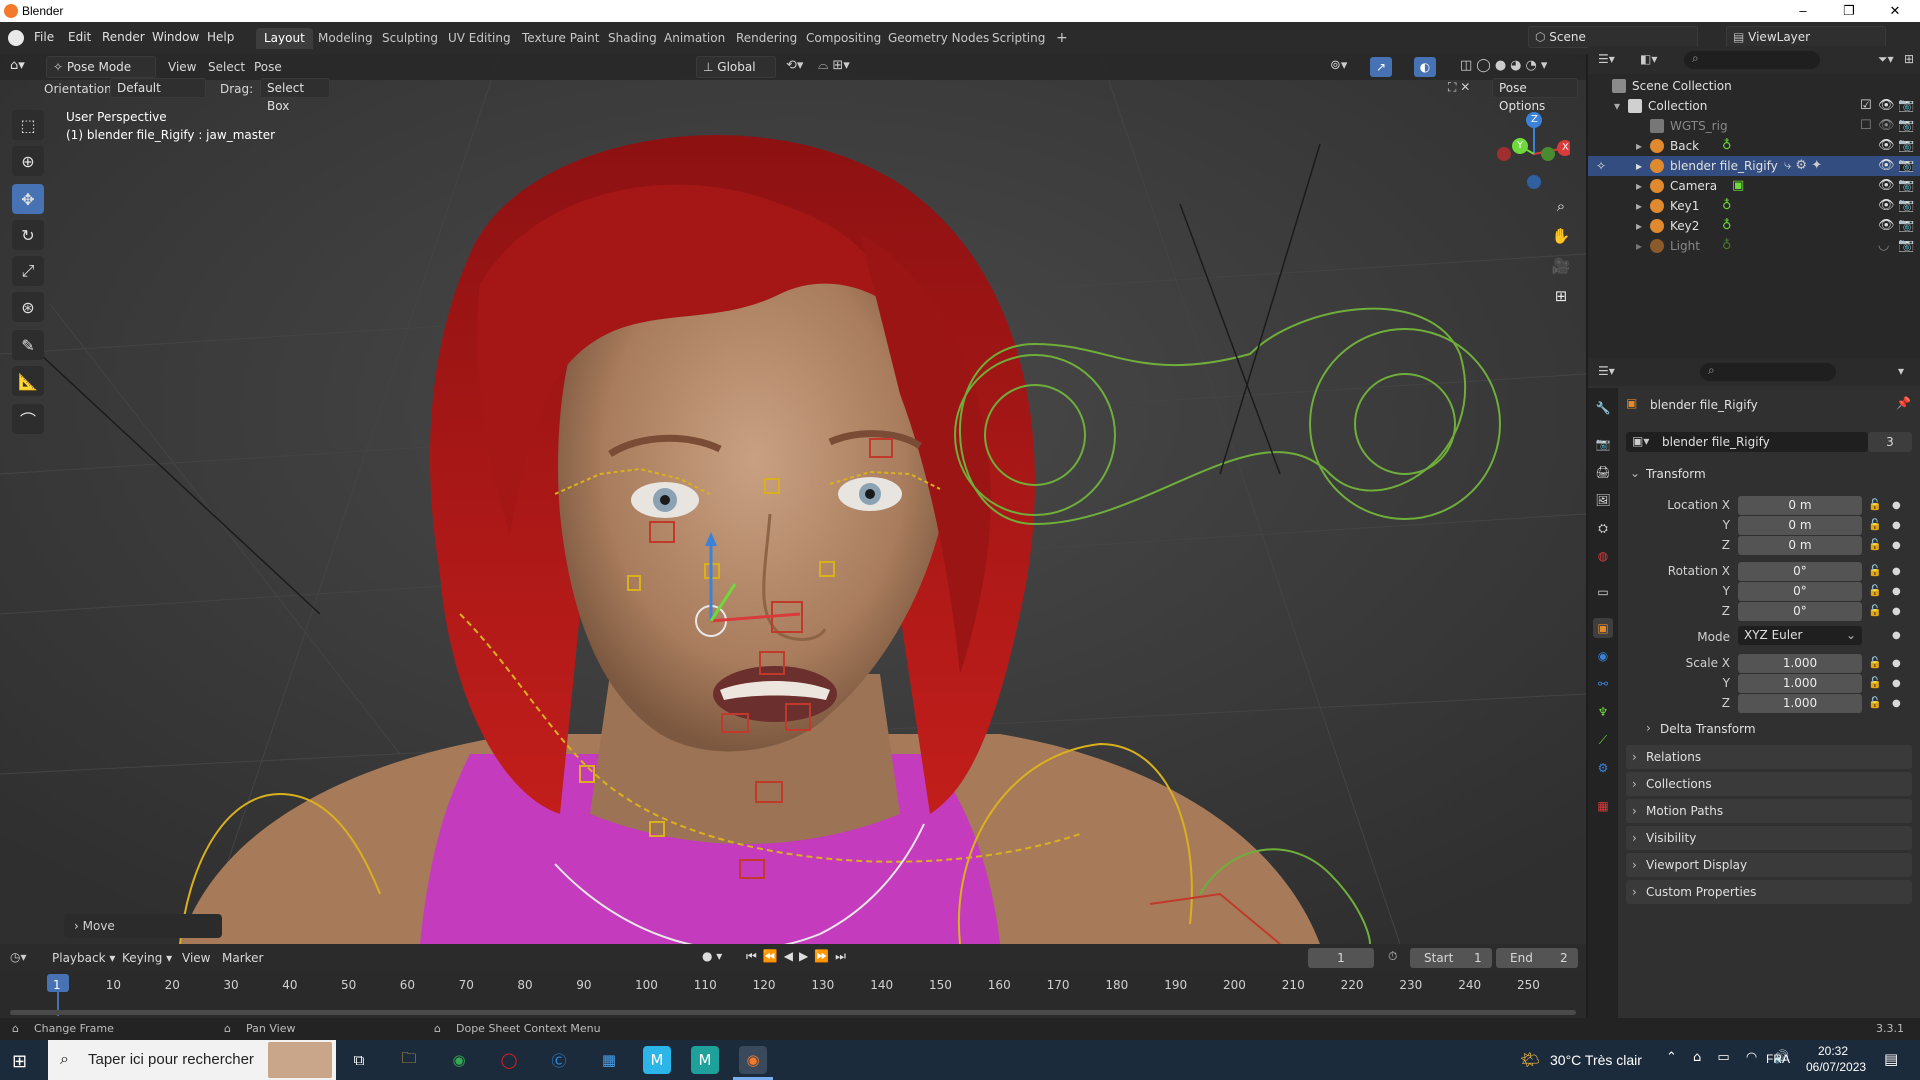  Describe the element at coordinates (1338, 65) in the screenshot. I see `visibility-icon: ⊚▾` at that location.